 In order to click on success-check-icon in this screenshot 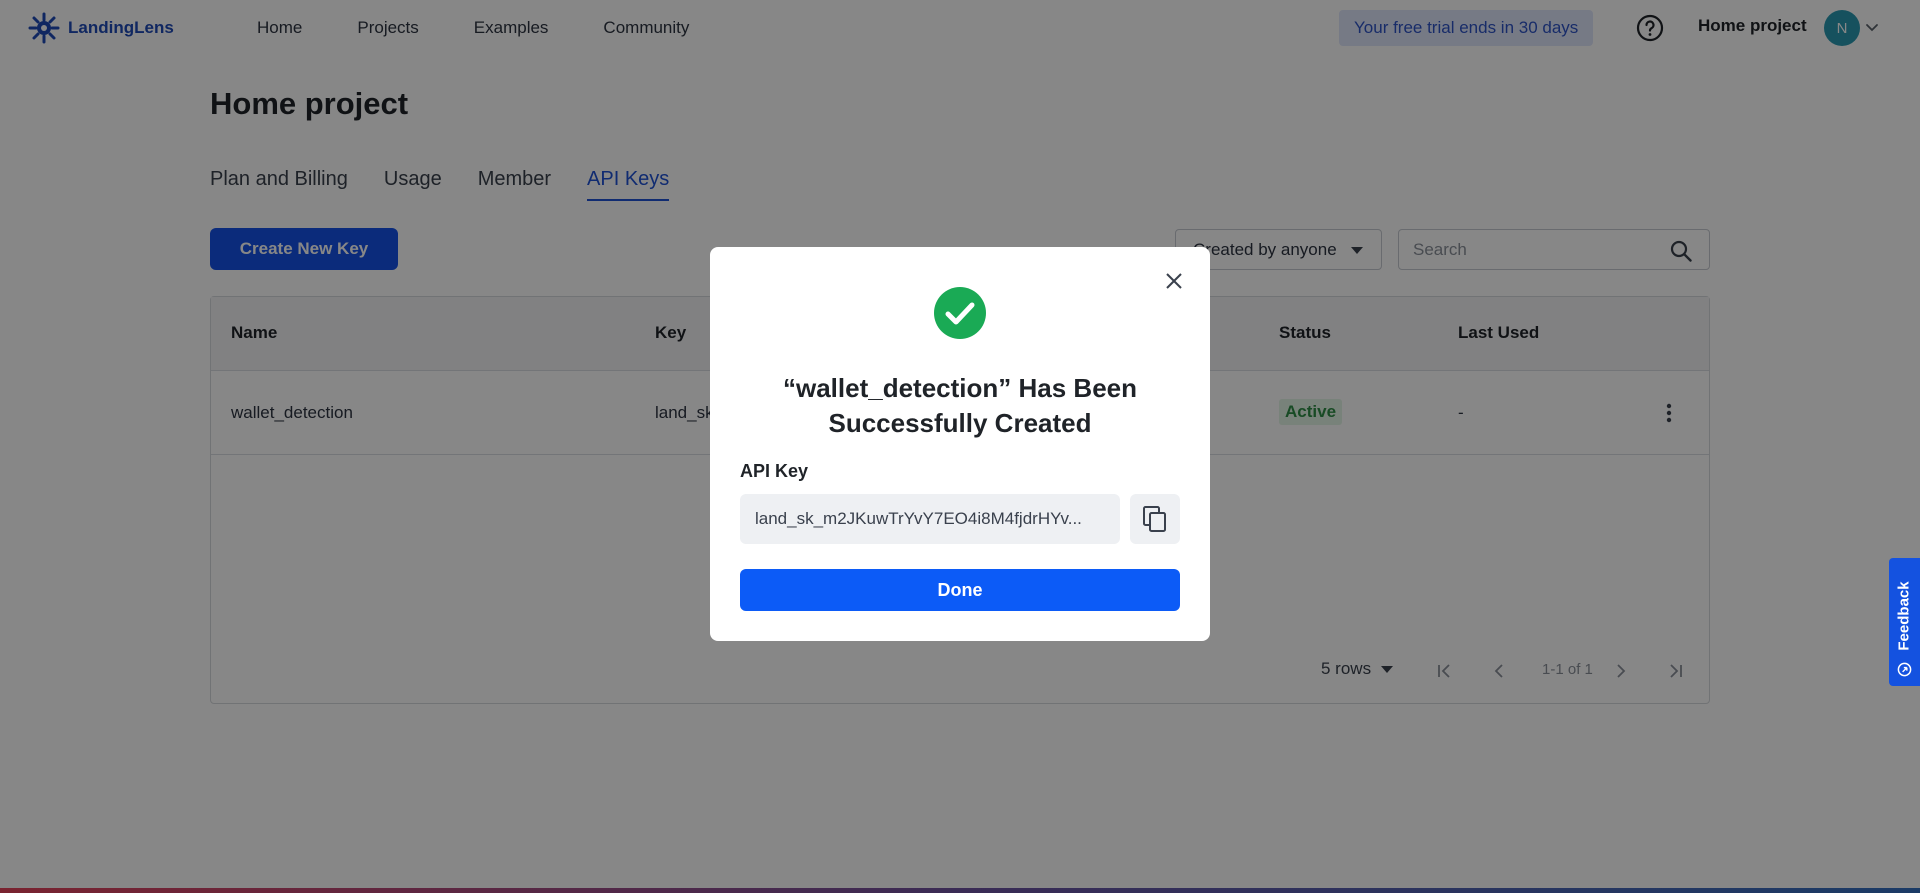, I will do `click(960, 313)`.